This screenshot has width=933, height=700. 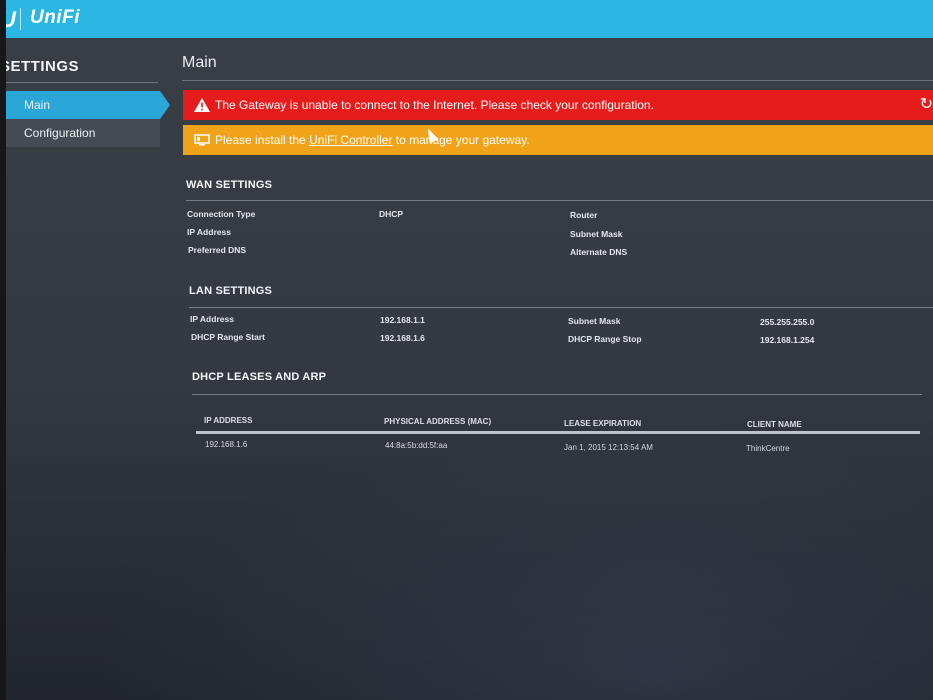 I want to click on lan-ip-label: IP Address, so click(x=212, y=319).